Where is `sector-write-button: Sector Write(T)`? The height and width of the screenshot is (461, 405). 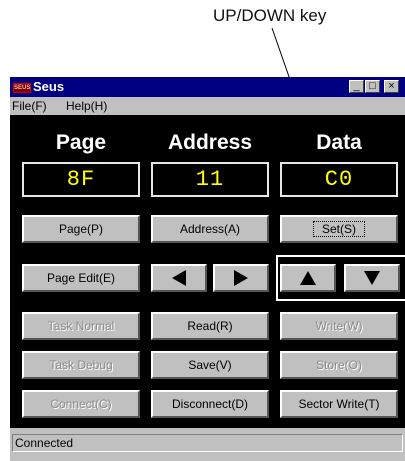
sector-write-button: Sector Write(T) is located at coordinates (339, 404).